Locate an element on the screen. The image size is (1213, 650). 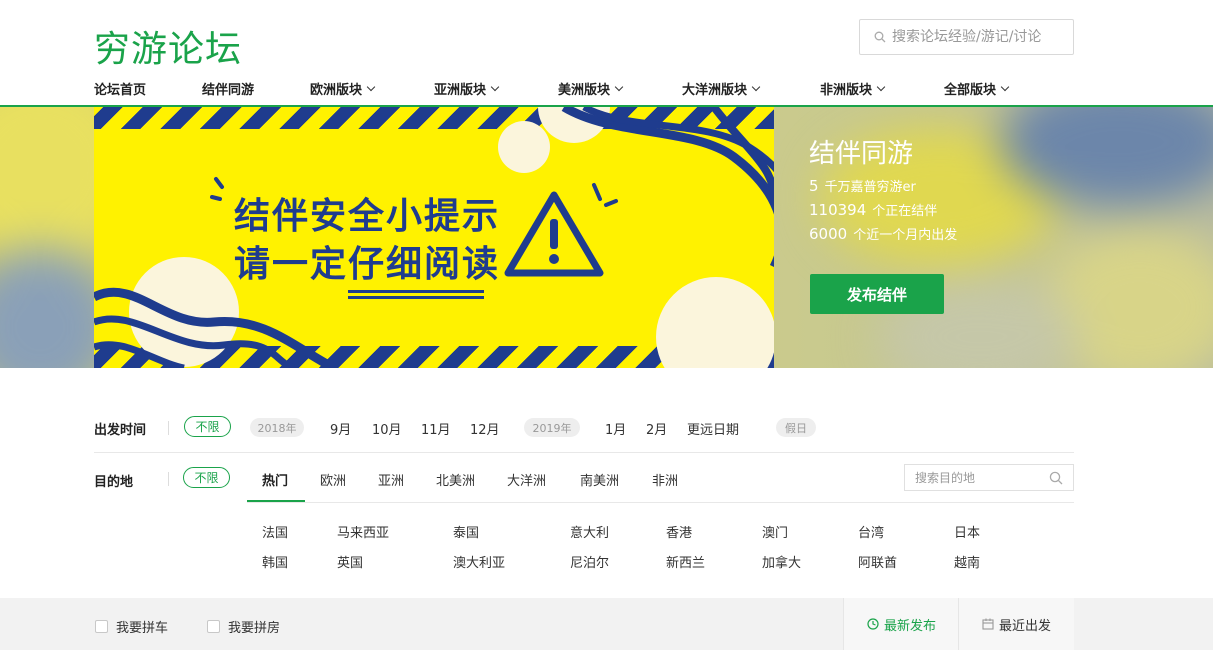
holiday-option: 假日 is located at coordinates (796, 427).